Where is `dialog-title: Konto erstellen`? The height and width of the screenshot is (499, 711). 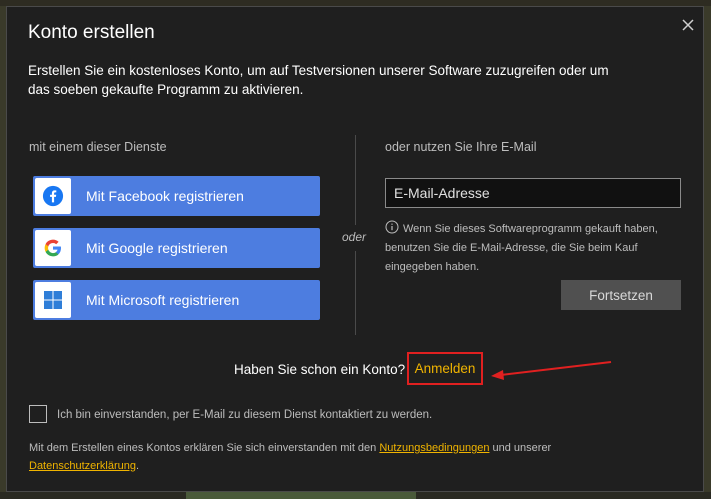 dialog-title: Konto erstellen is located at coordinates (91, 32).